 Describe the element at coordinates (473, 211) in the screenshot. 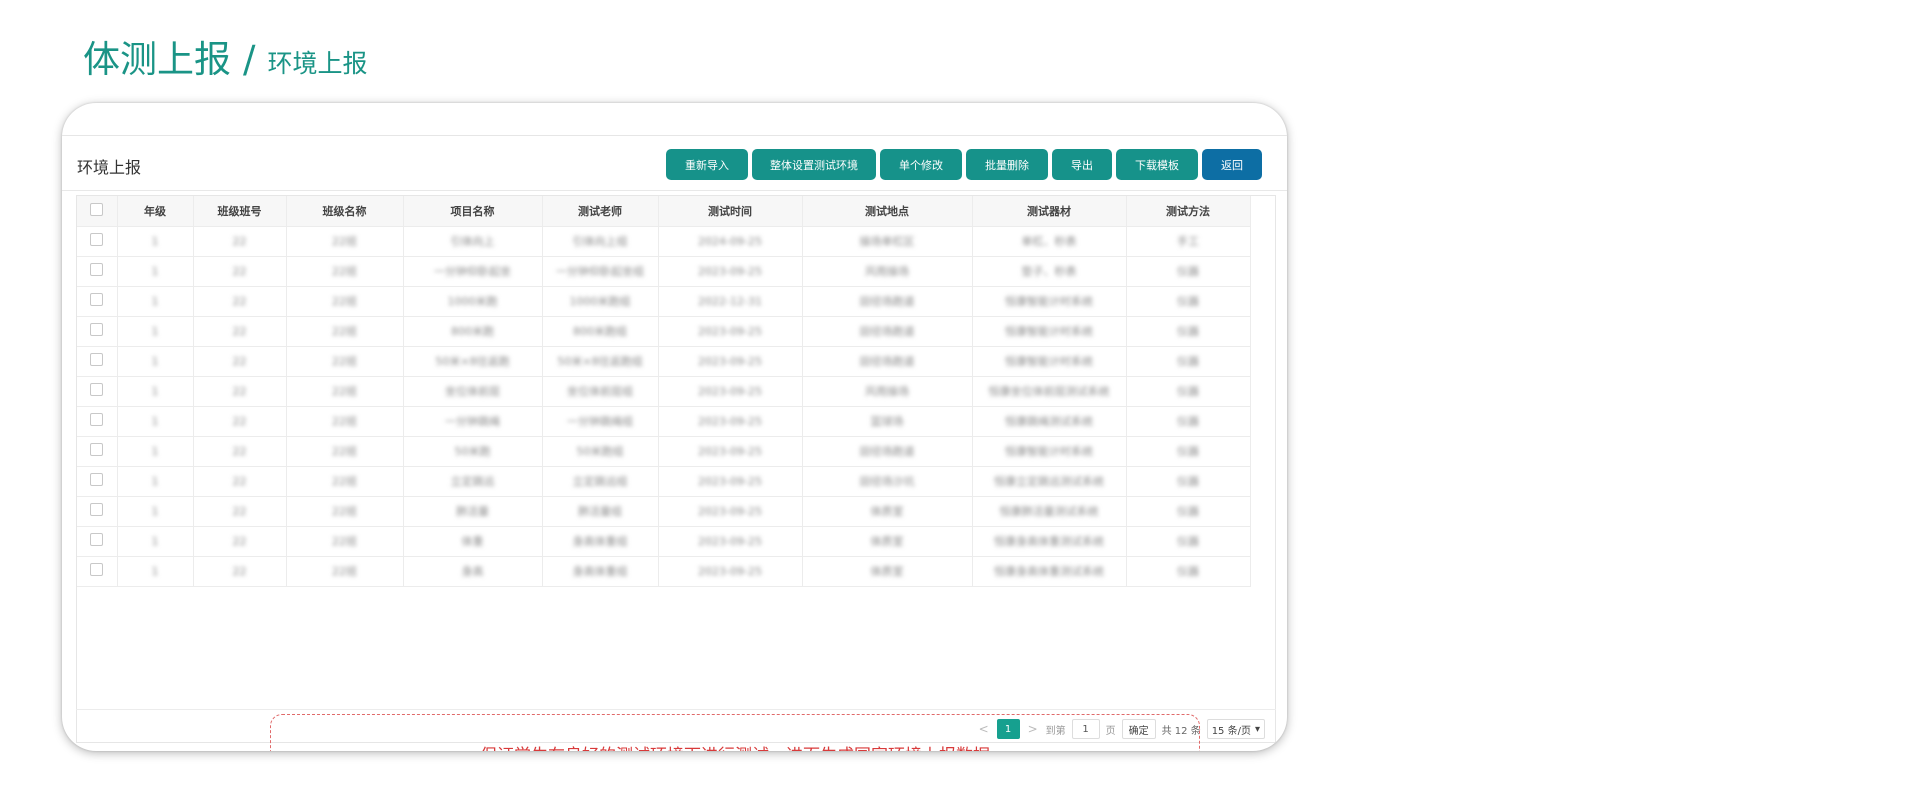

I see `col-header-item-name: 项目名称` at that location.